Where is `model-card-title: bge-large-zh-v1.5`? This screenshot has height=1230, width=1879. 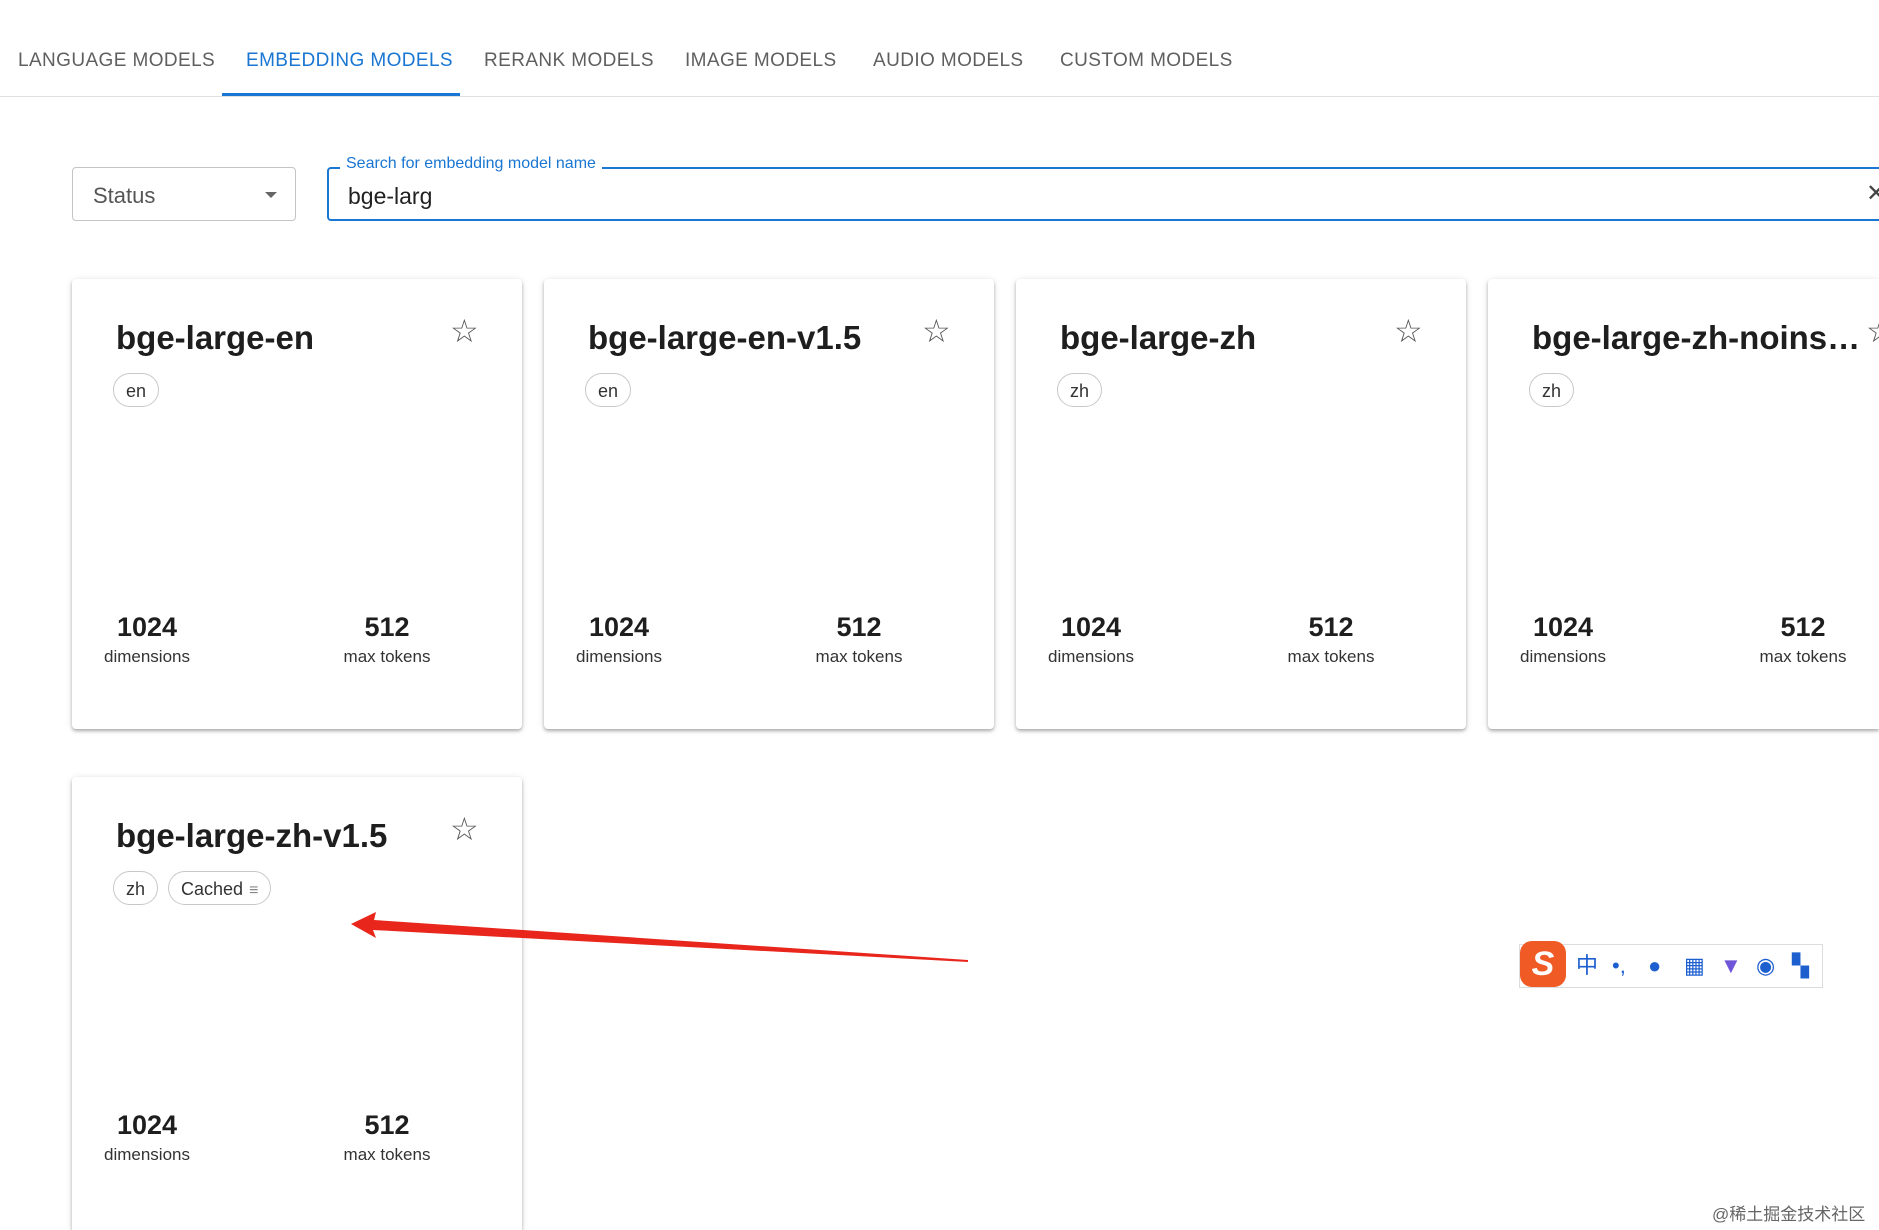
model-card-title: bge-large-zh-v1.5 is located at coordinates (252, 835).